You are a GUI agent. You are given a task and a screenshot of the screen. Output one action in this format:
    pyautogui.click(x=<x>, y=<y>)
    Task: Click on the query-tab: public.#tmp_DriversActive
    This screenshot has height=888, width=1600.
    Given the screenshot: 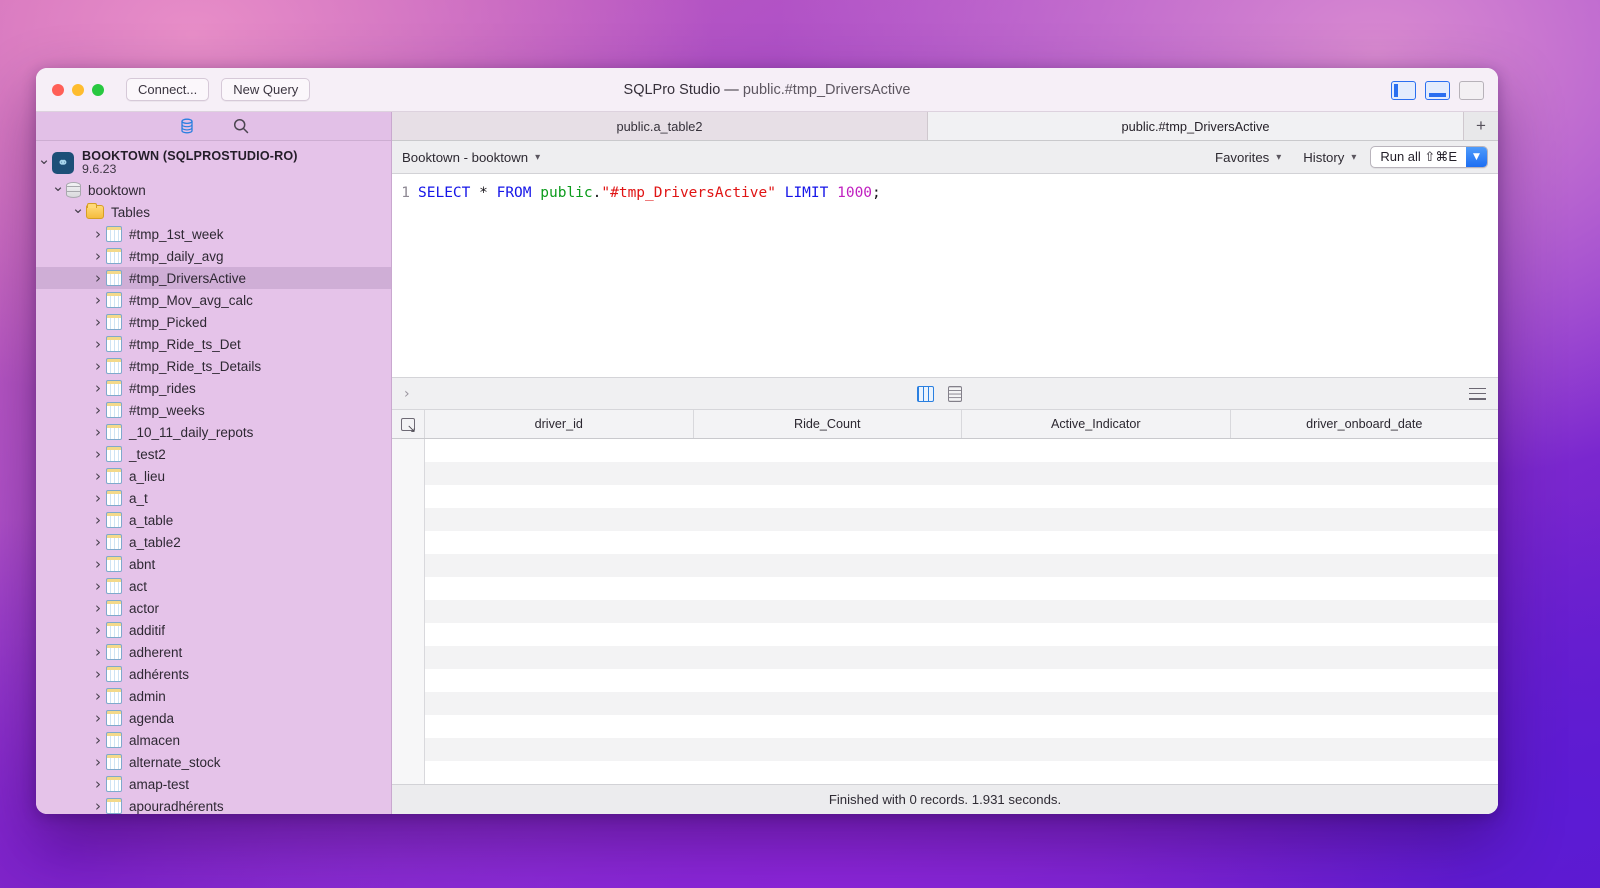 What is the action you would take?
    pyautogui.click(x=1196, y=126)
    